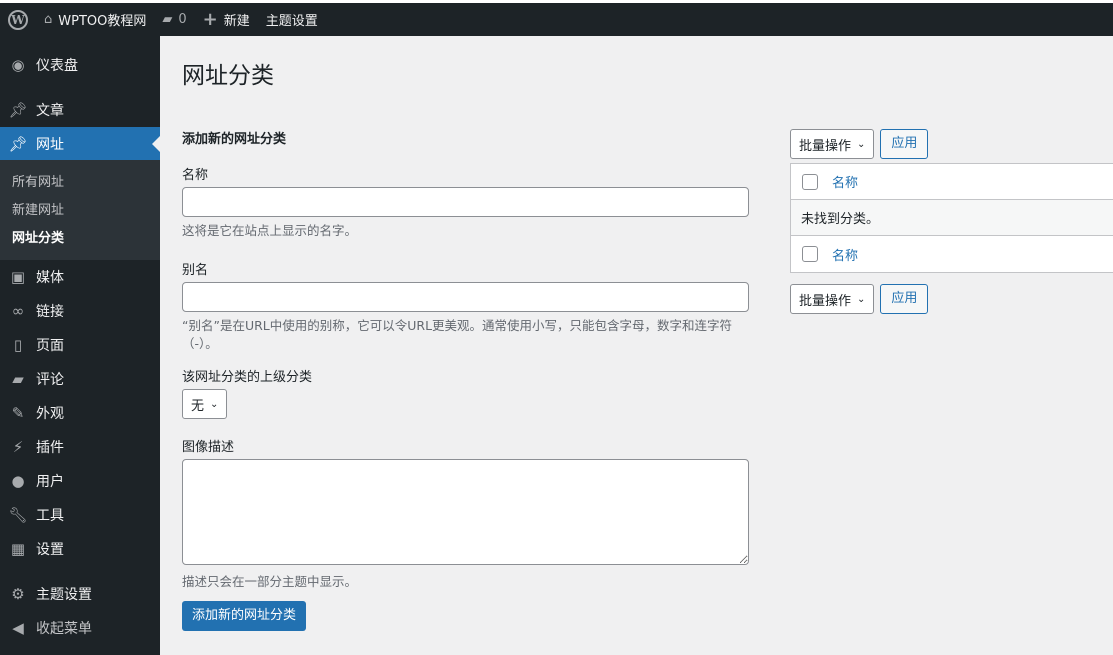 The width and height of the screenshot is (1113, 655). Describe the element at coordinates (840, 219) in the screenshot. I see `empty-message: 未找到分类。` at that location.